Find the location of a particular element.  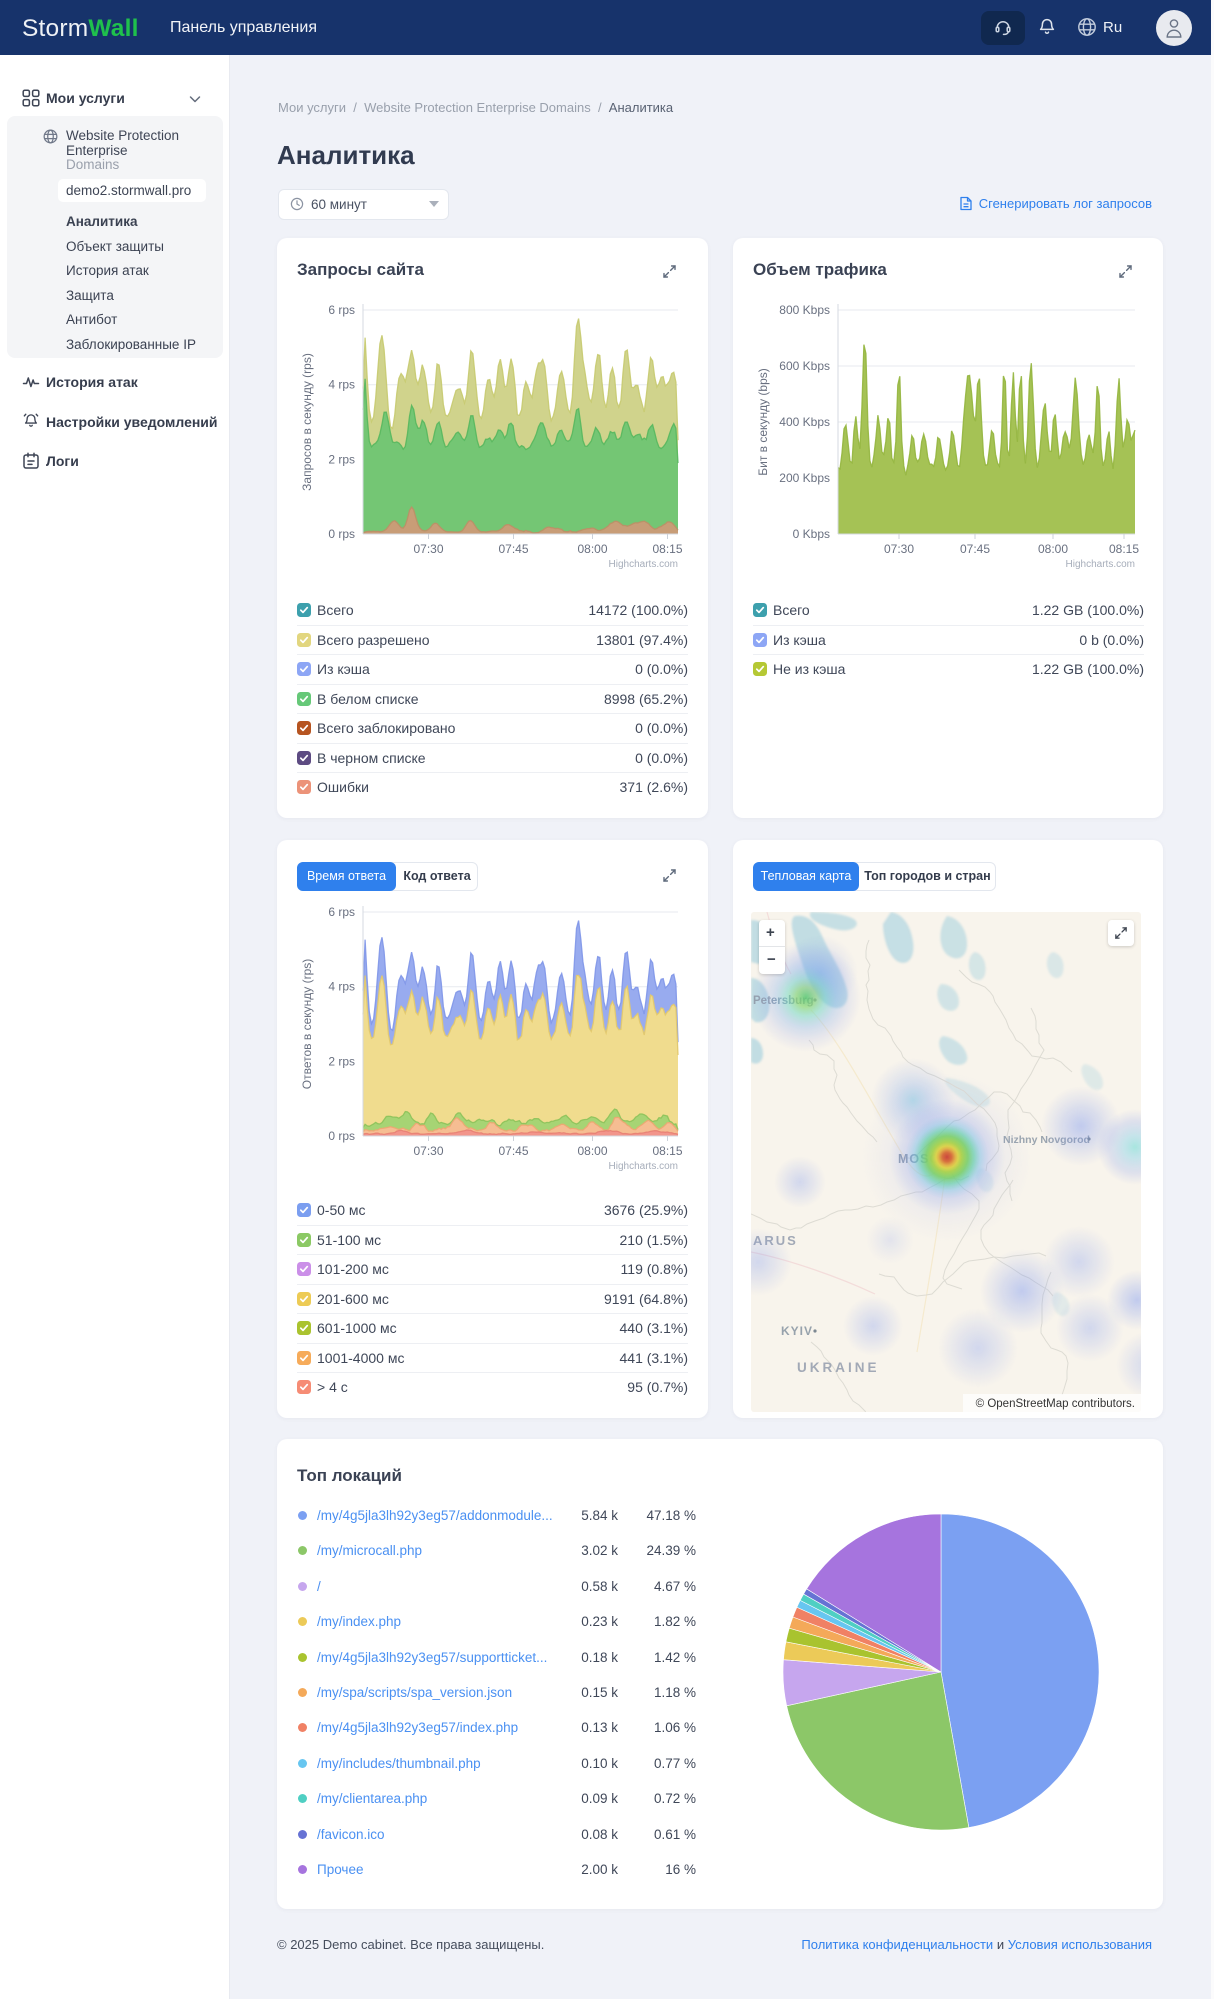

svg-text: 600 Kbps is located at coordinates (804, 366).